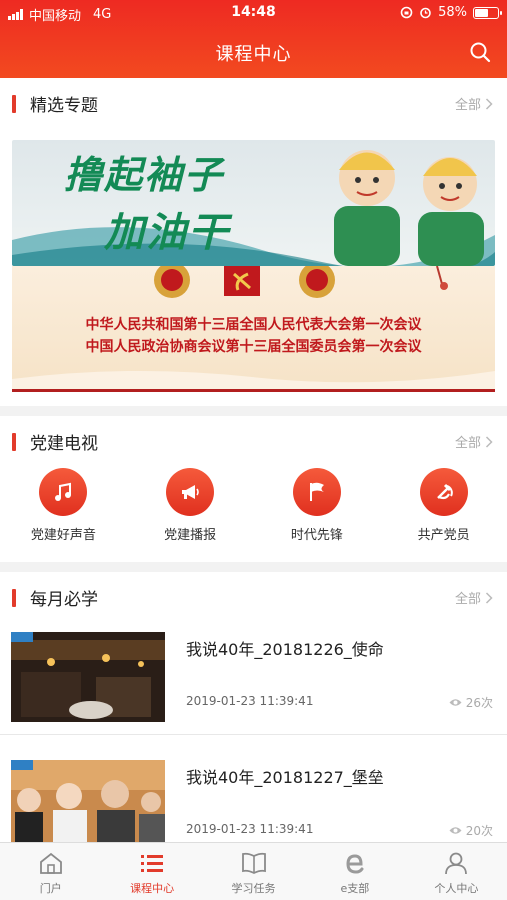  I want to click on bottom-tab-bar: 门户 课程中心 学习任务 e支部 个人中心, so click(253, 871).